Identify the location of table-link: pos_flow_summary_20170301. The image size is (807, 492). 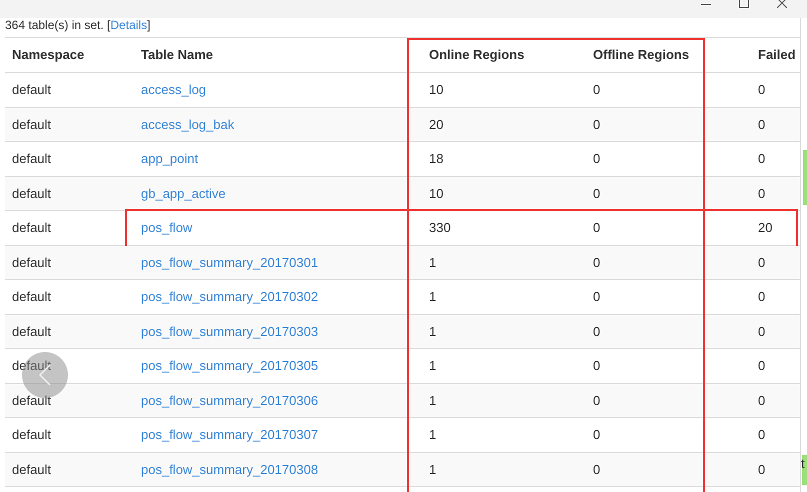
(229, 262).